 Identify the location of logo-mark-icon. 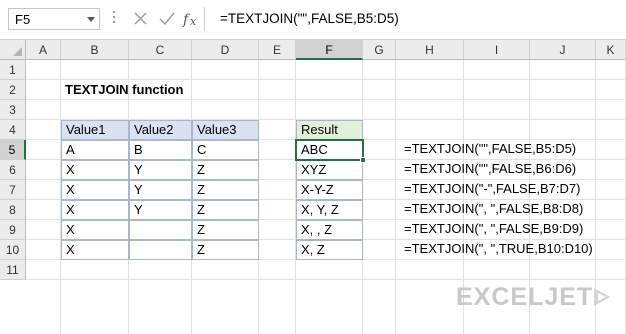
(602, 297).